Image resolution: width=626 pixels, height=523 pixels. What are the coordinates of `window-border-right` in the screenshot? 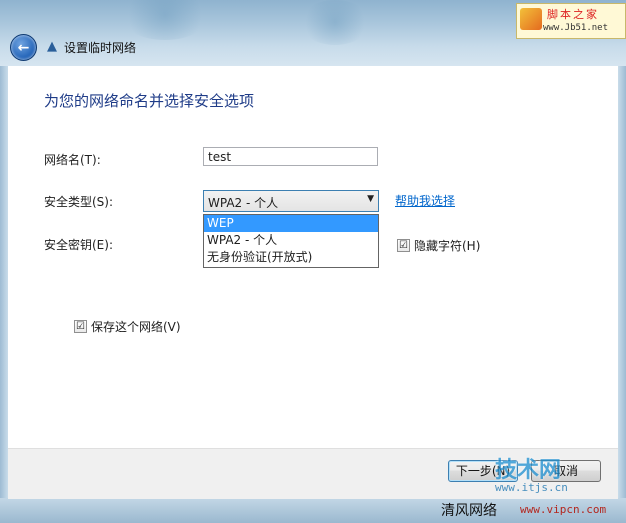 It's located at (622, 282).